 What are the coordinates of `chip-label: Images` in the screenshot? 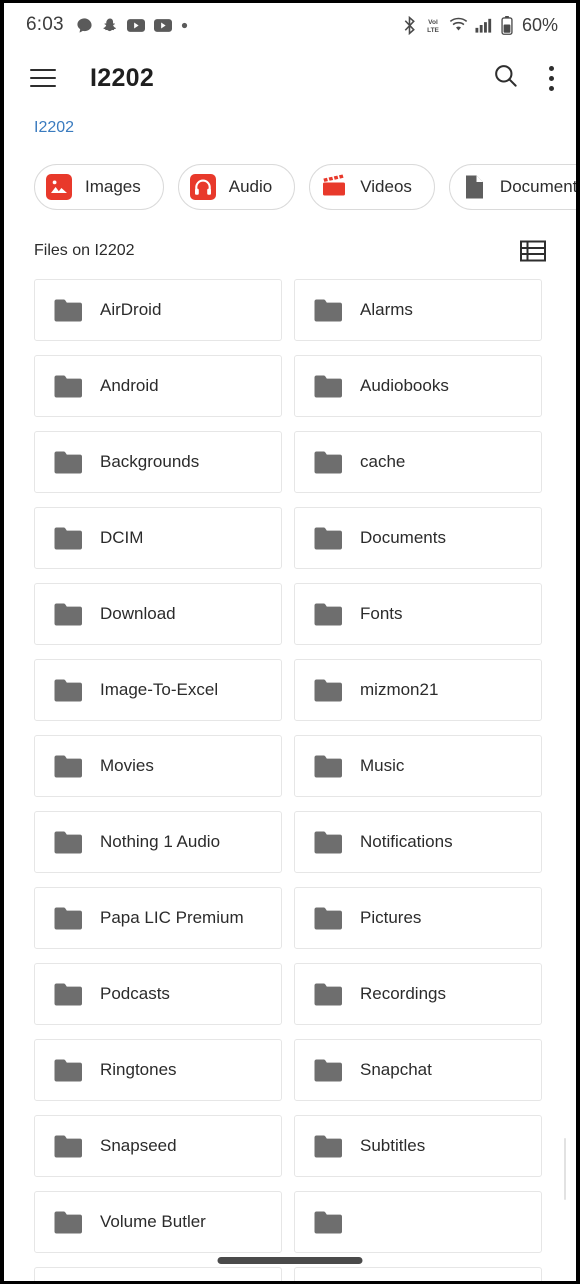 It's located at (113, 186).